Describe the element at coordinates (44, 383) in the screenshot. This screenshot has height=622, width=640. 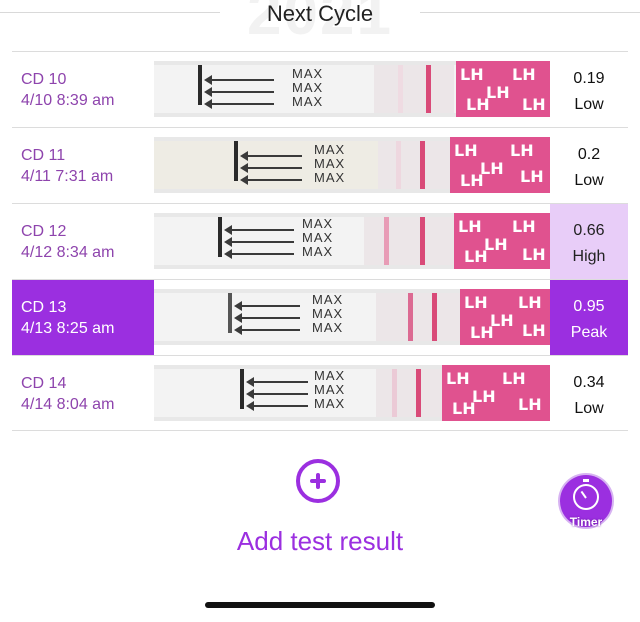
I see `cycle-day: CD 14` at that location.